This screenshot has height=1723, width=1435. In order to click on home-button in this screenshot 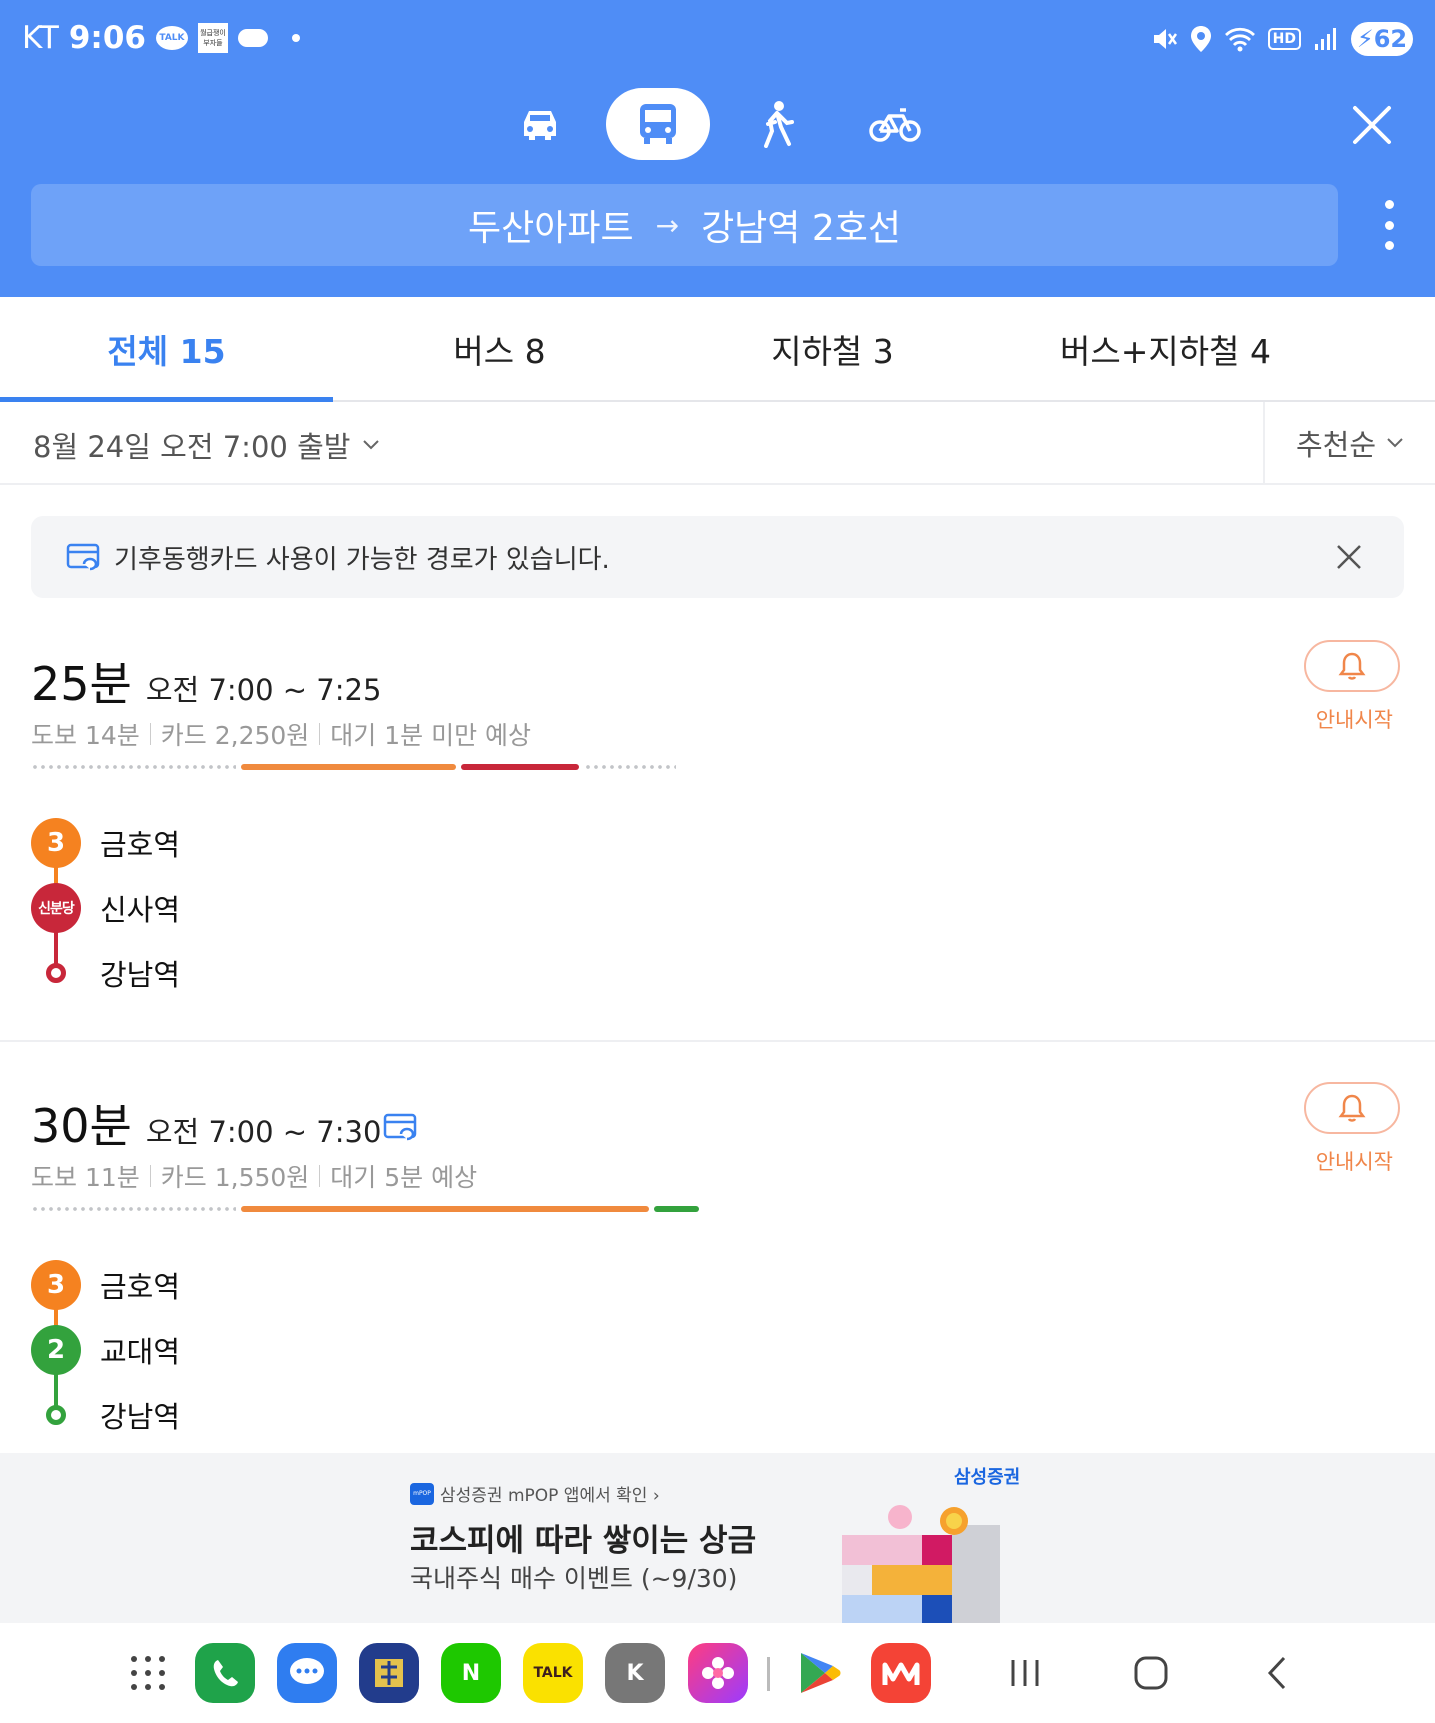, I will do `click(1151, 1673)`.